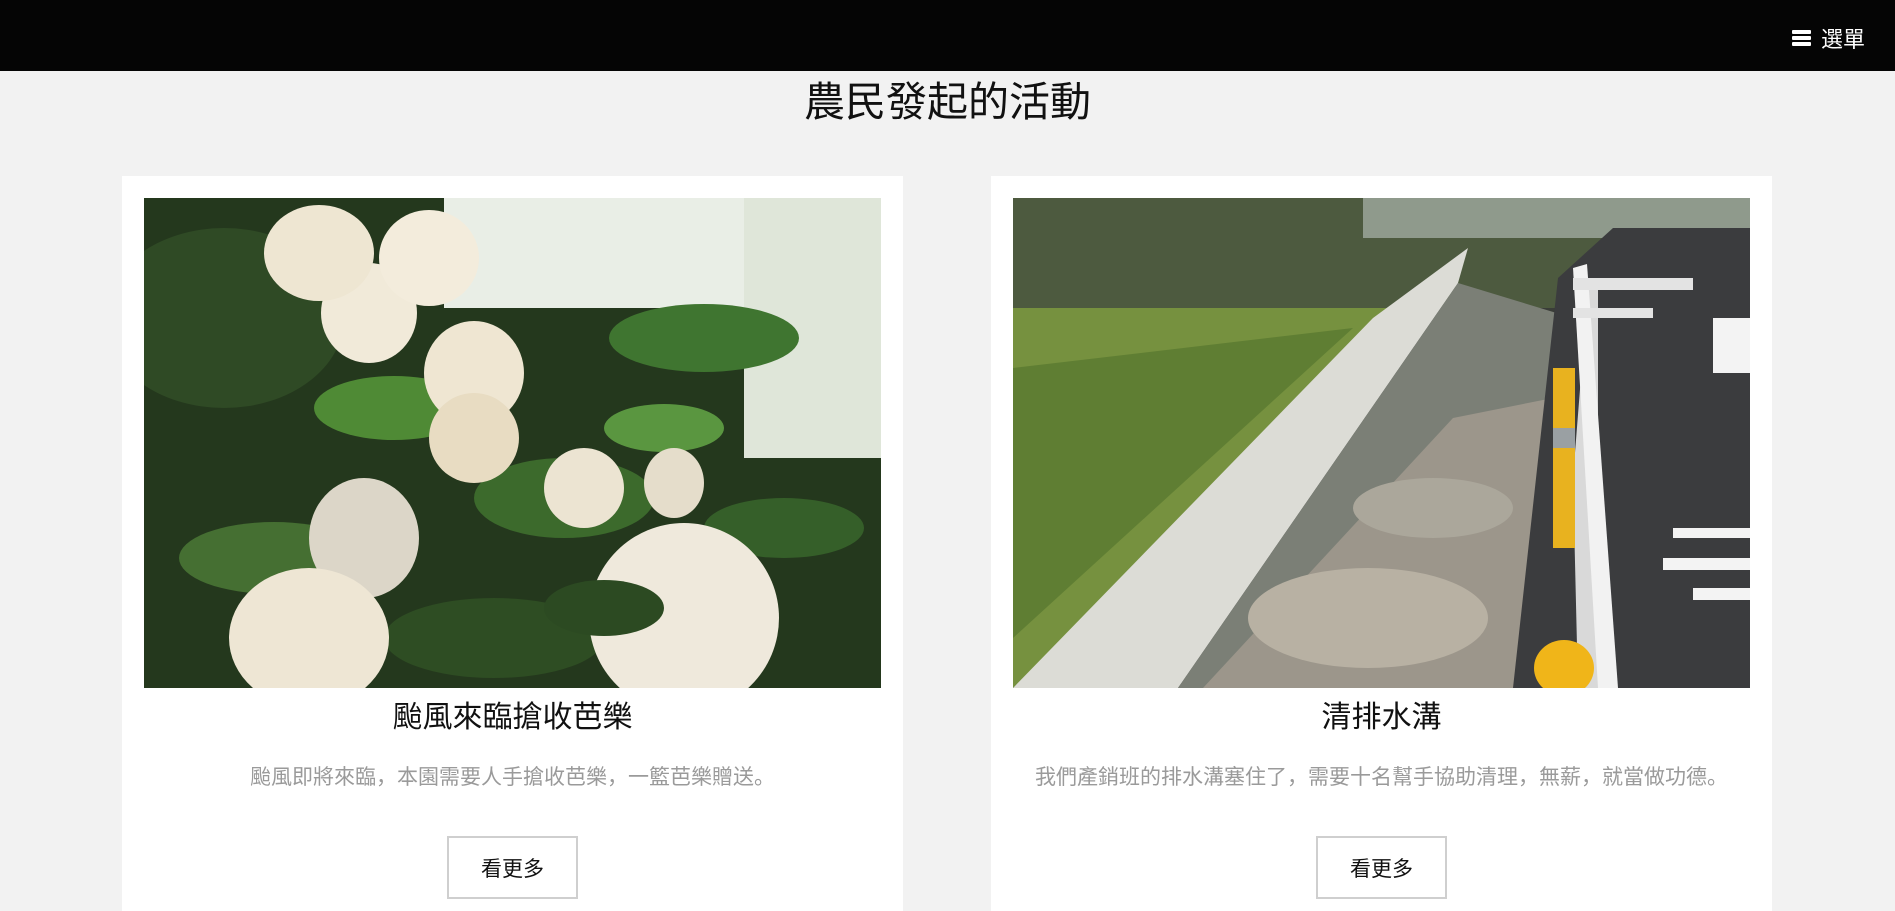  What do you see at coordinates (947, 102) in the screenshot?
I see `section-title: 農民發起的活動` at bounding box center [947, 102].